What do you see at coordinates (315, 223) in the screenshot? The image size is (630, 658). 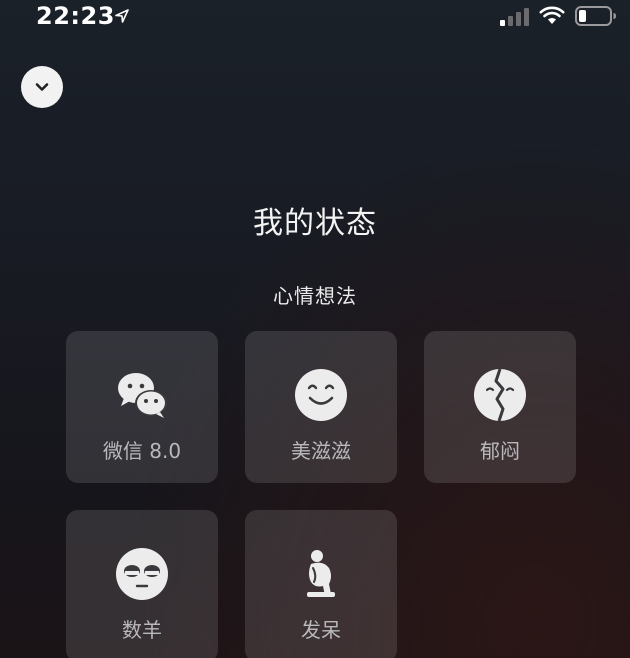 I see `page-title: 我的状态` at bounding box center [315, 223].